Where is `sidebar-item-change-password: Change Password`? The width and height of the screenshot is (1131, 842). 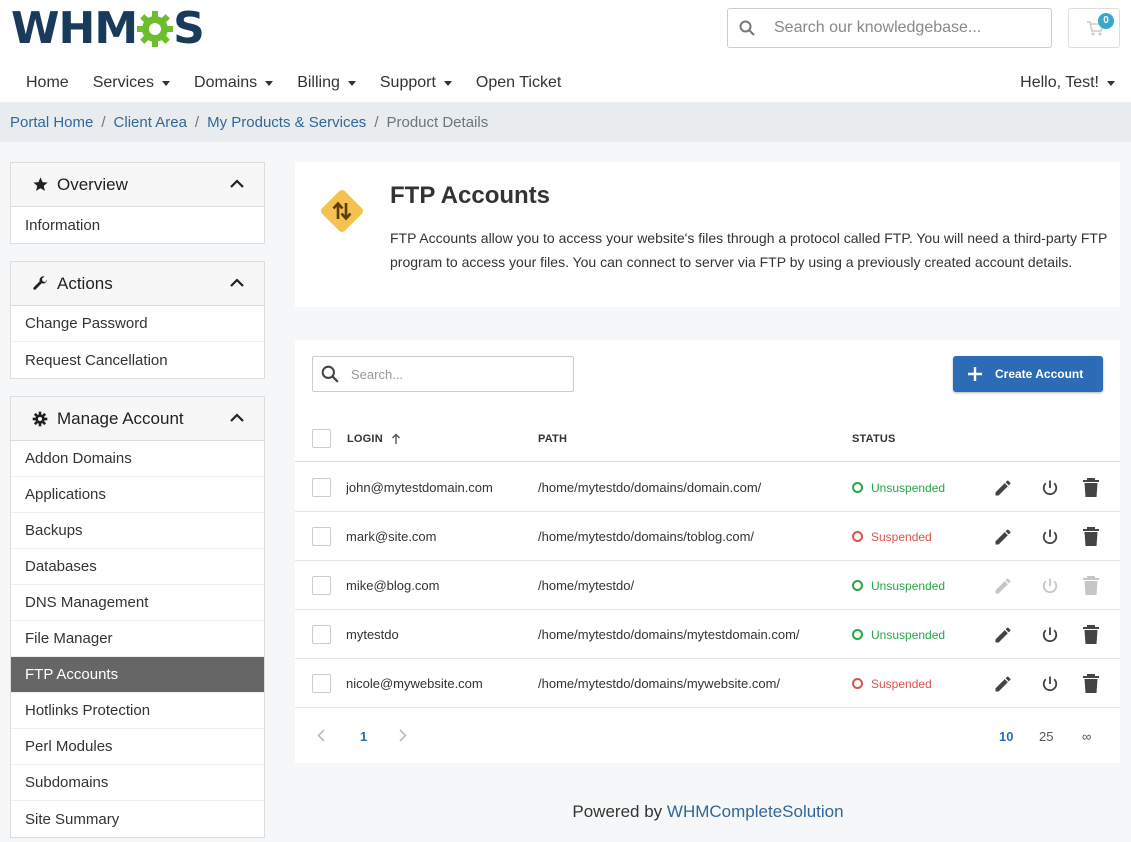 sidebar-item-change-password: Change Password is located at coordinates (137, 324).